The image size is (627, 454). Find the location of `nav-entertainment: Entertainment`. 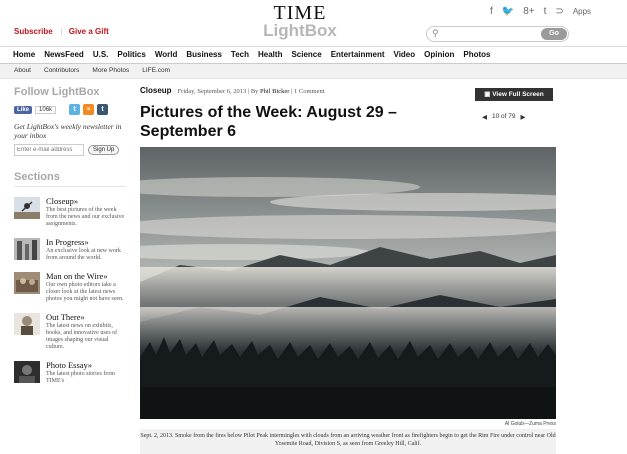

nav-entertainment: Entertainment is located at coordinates (358, 55).